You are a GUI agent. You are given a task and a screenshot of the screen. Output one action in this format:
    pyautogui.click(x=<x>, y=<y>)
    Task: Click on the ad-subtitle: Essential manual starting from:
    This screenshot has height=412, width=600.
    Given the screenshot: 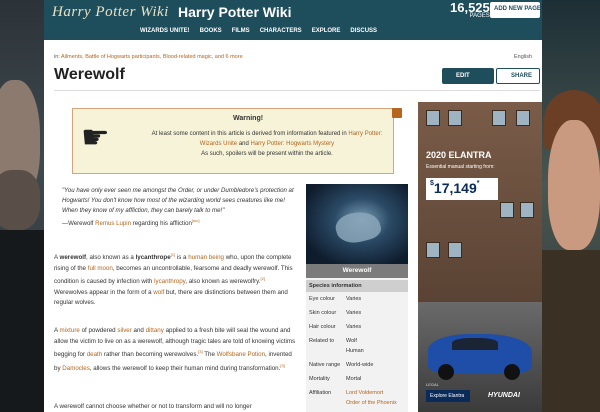 What is the action you would take?
    pyautogui.click(x=460, y=167)
    